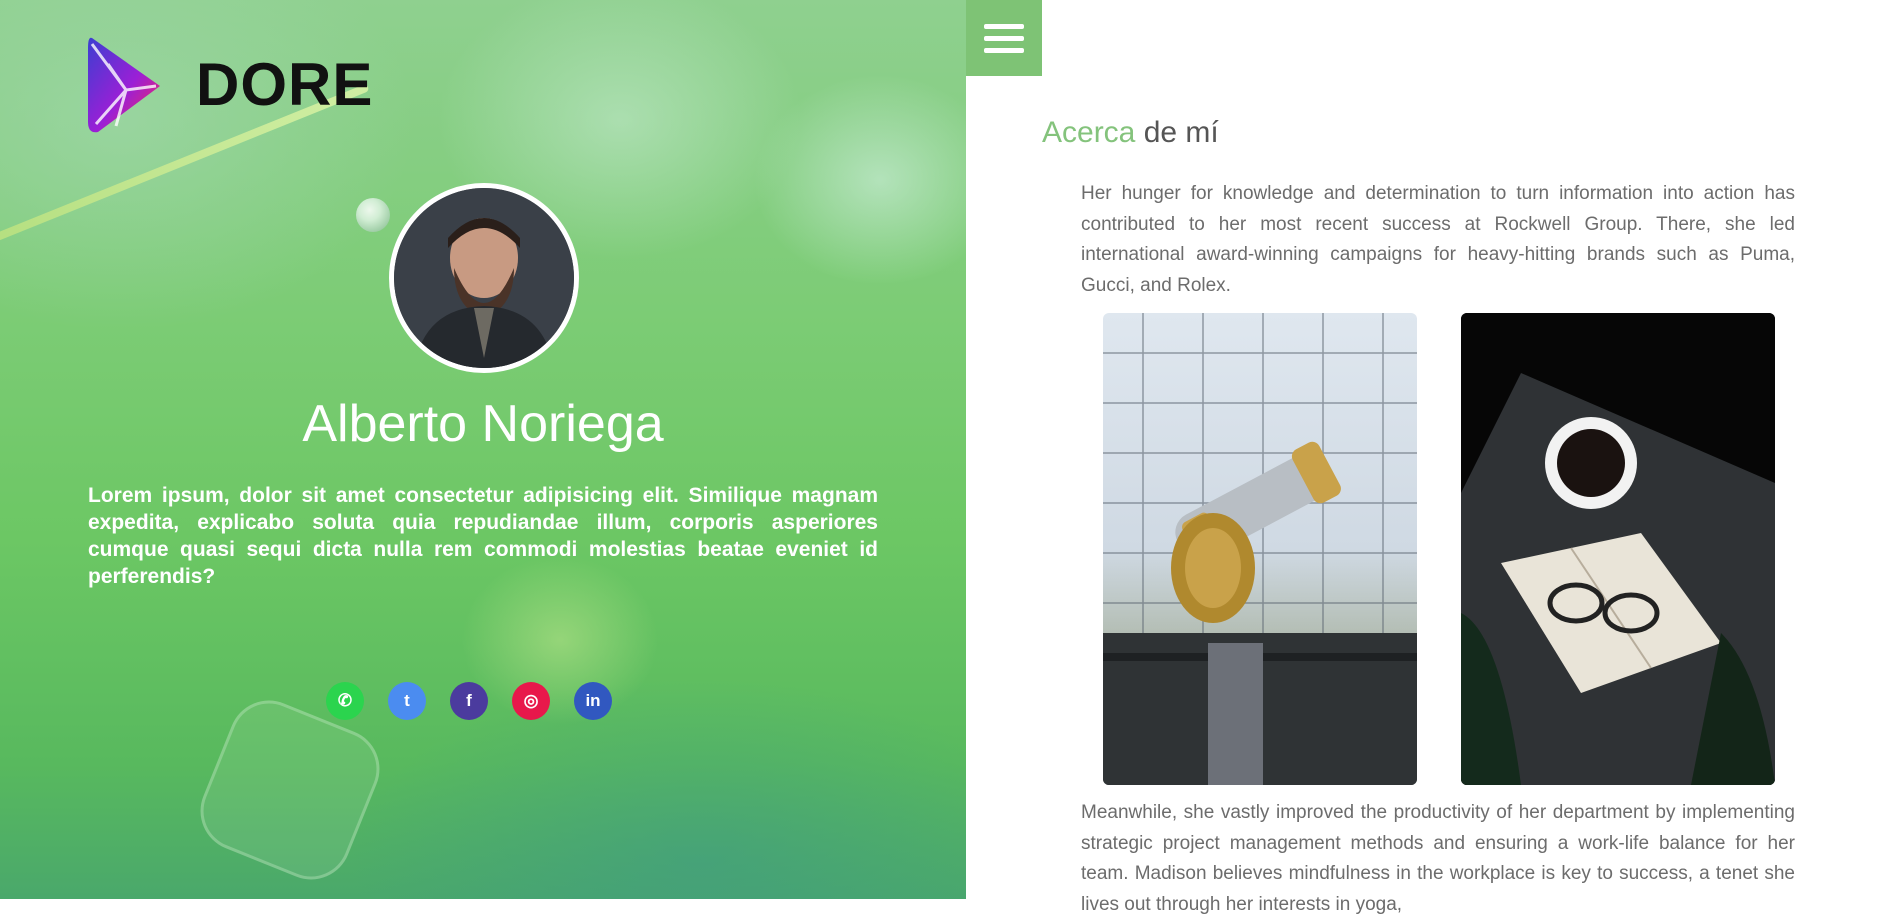  I want to click on binoculars-photo-icon, so click(1260, 549).